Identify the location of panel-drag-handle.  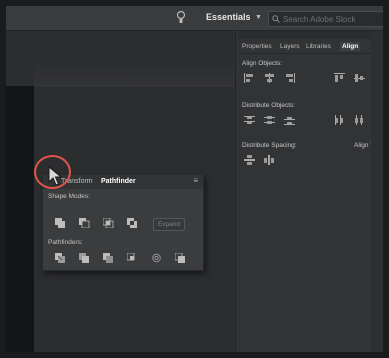
(310, 35).